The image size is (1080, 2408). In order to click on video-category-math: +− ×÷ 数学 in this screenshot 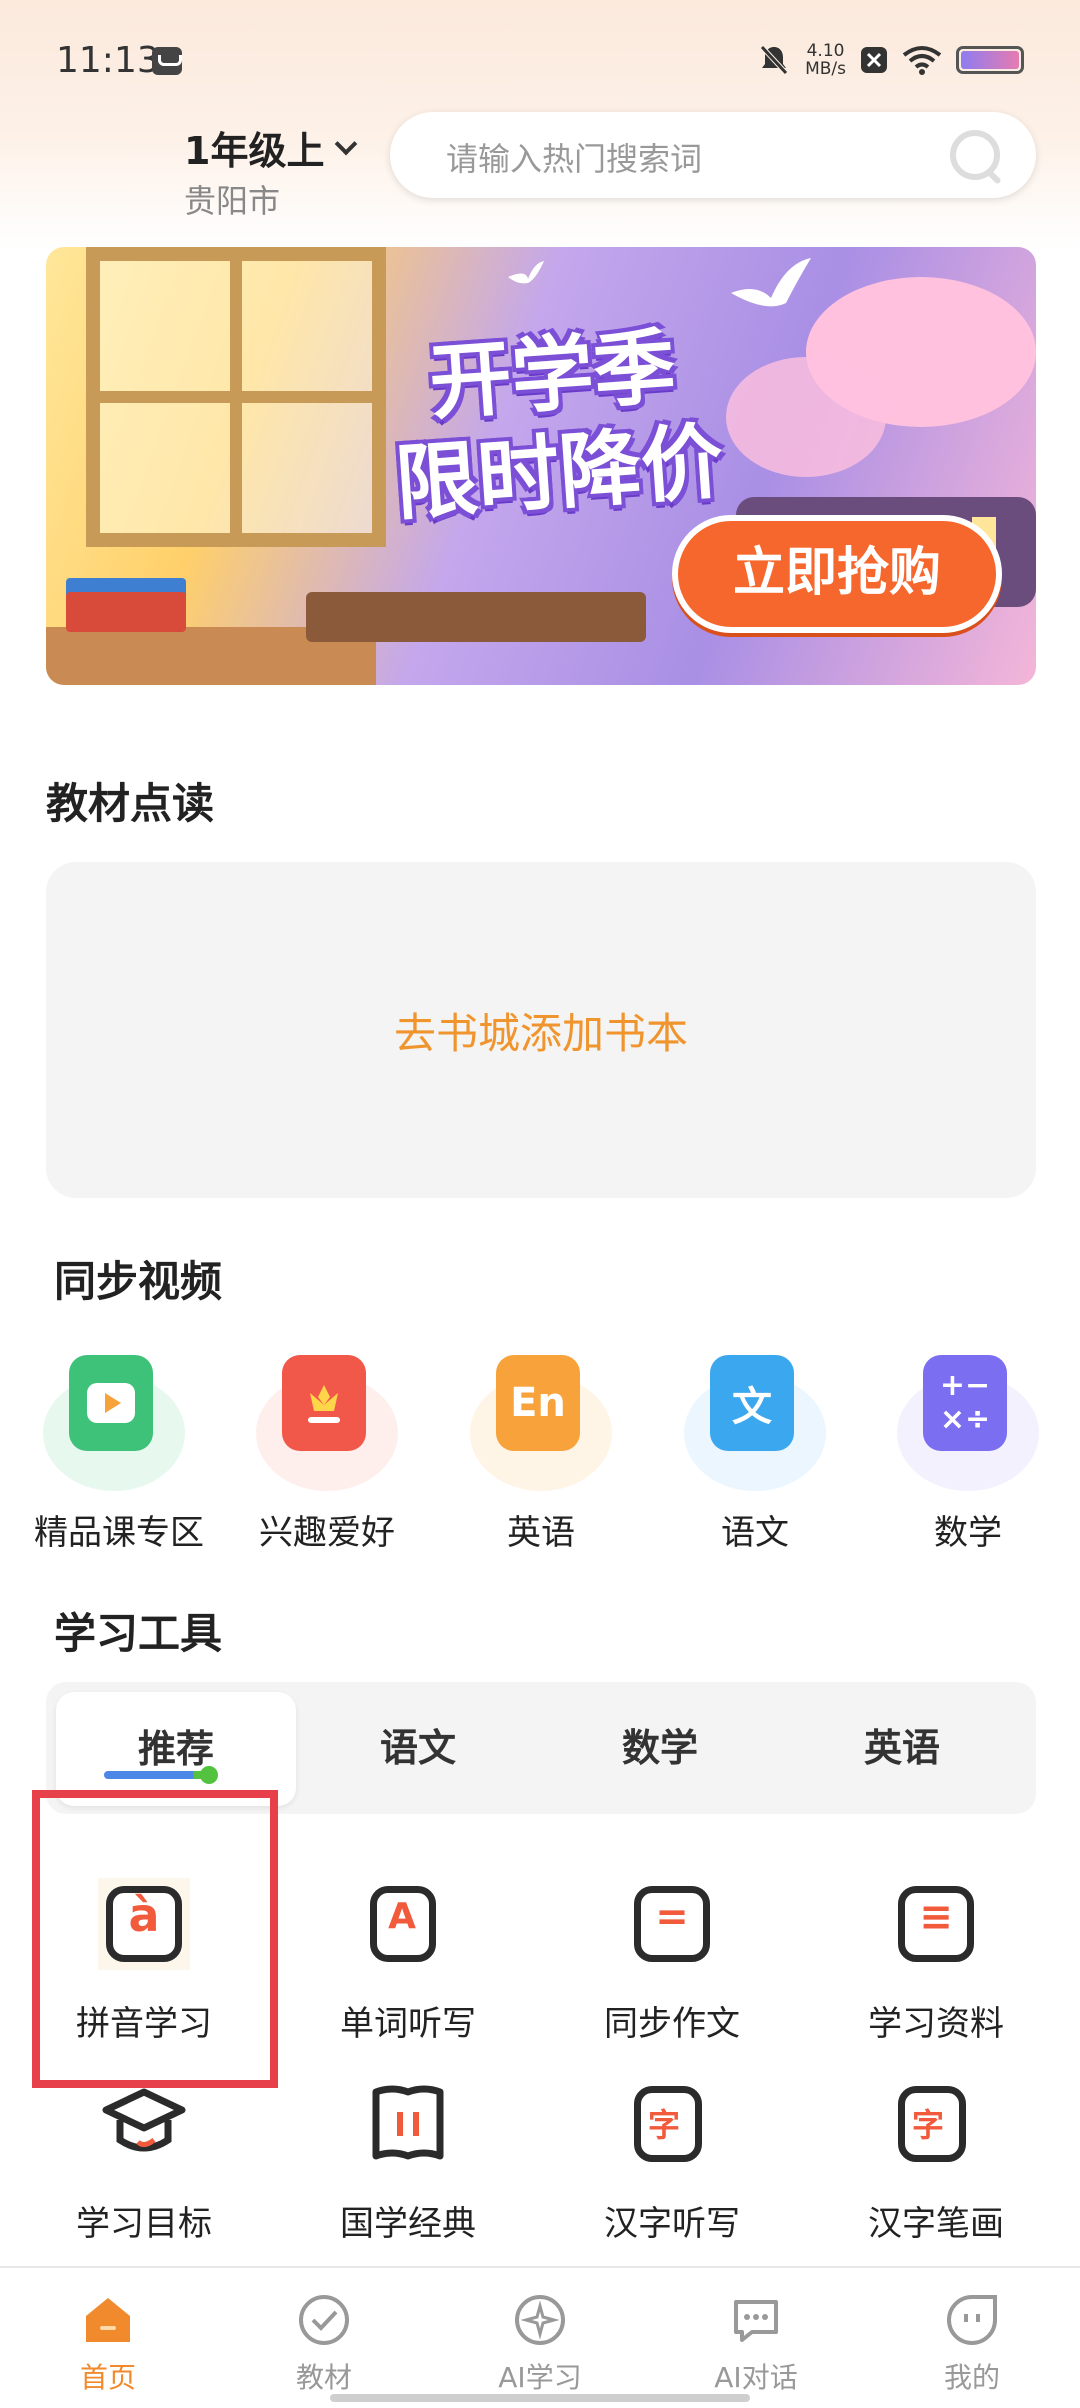, I will do `click(968, 1454)`.